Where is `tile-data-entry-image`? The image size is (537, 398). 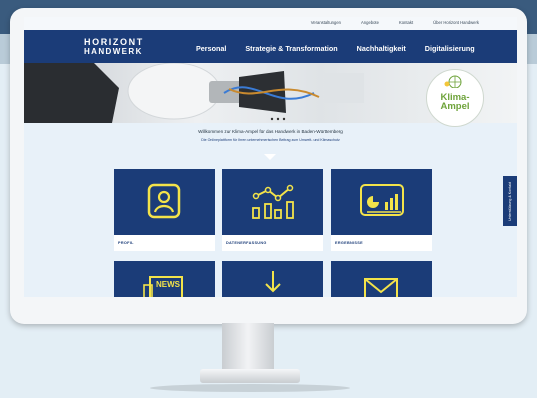
tile-data-entry-image is located at coordinates (272, 202).